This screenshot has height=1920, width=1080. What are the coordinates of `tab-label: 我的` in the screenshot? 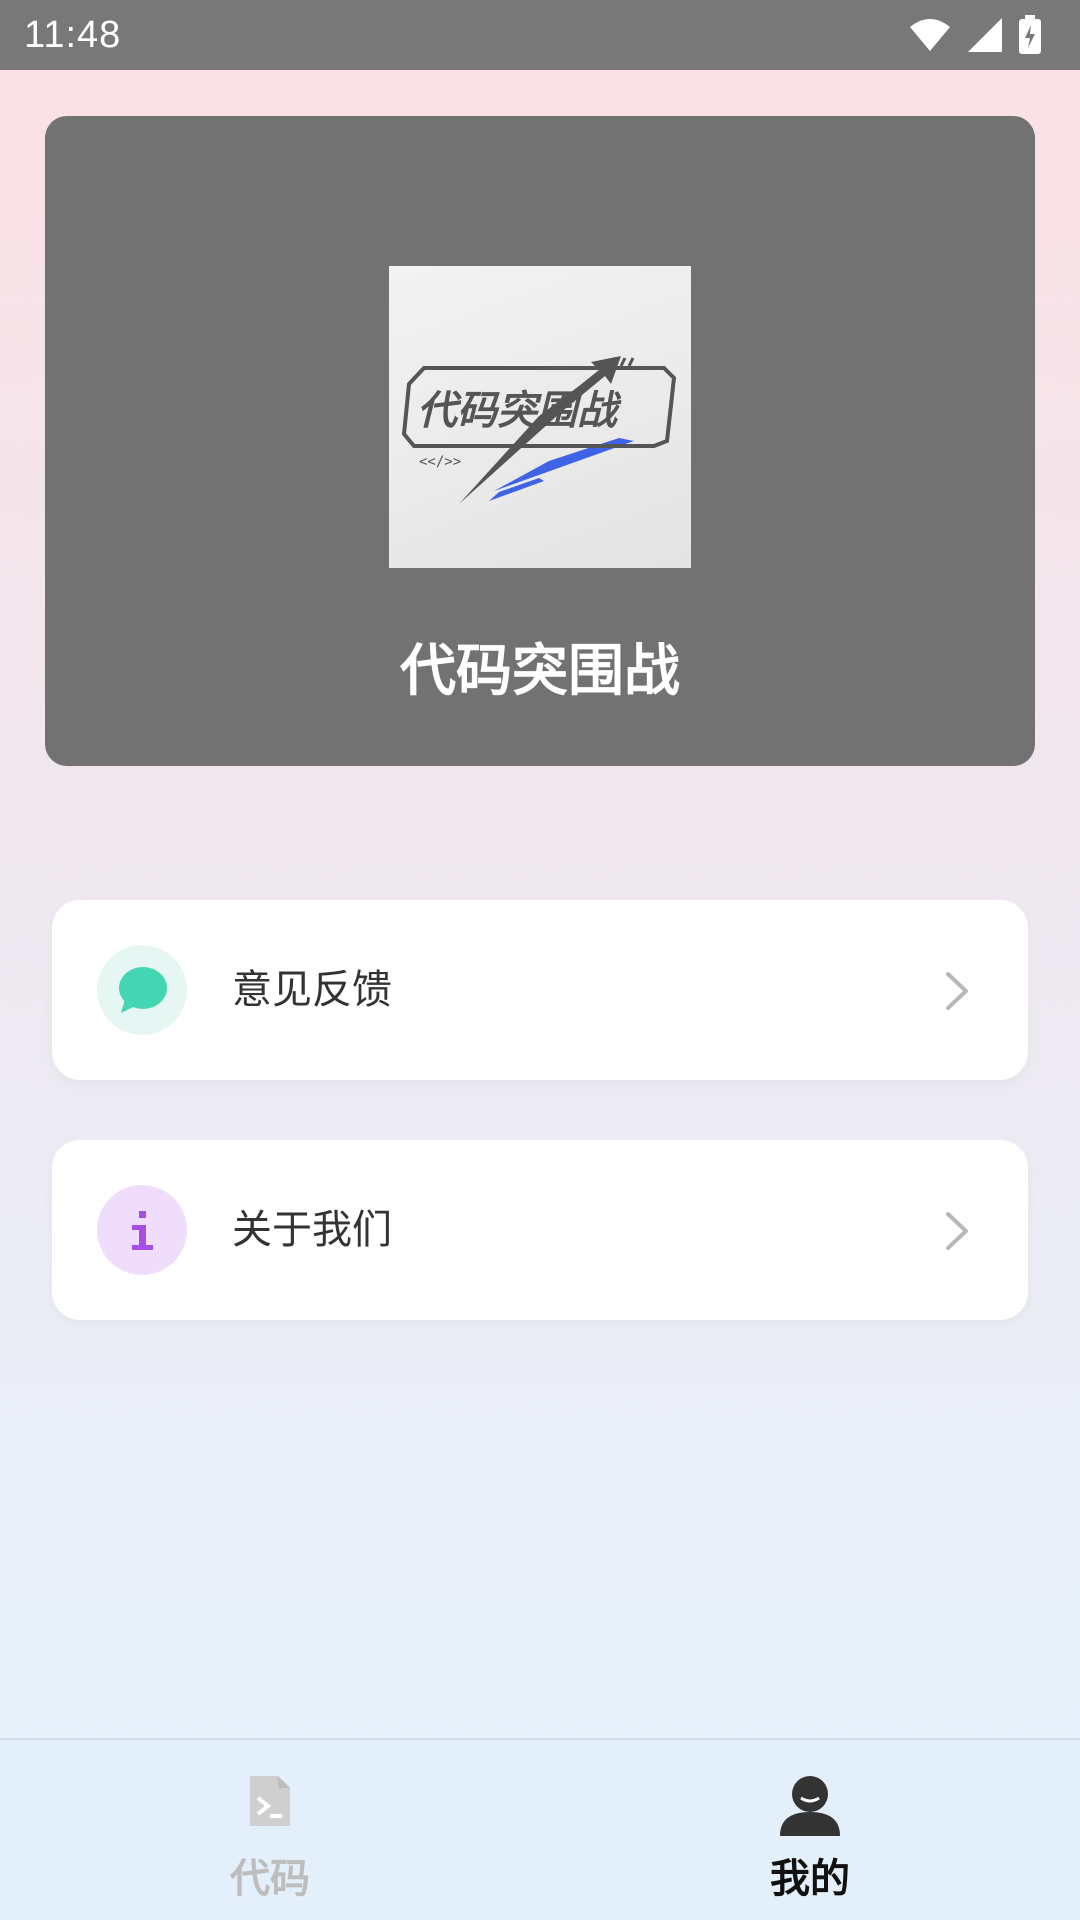 It's located at (810, 1879).